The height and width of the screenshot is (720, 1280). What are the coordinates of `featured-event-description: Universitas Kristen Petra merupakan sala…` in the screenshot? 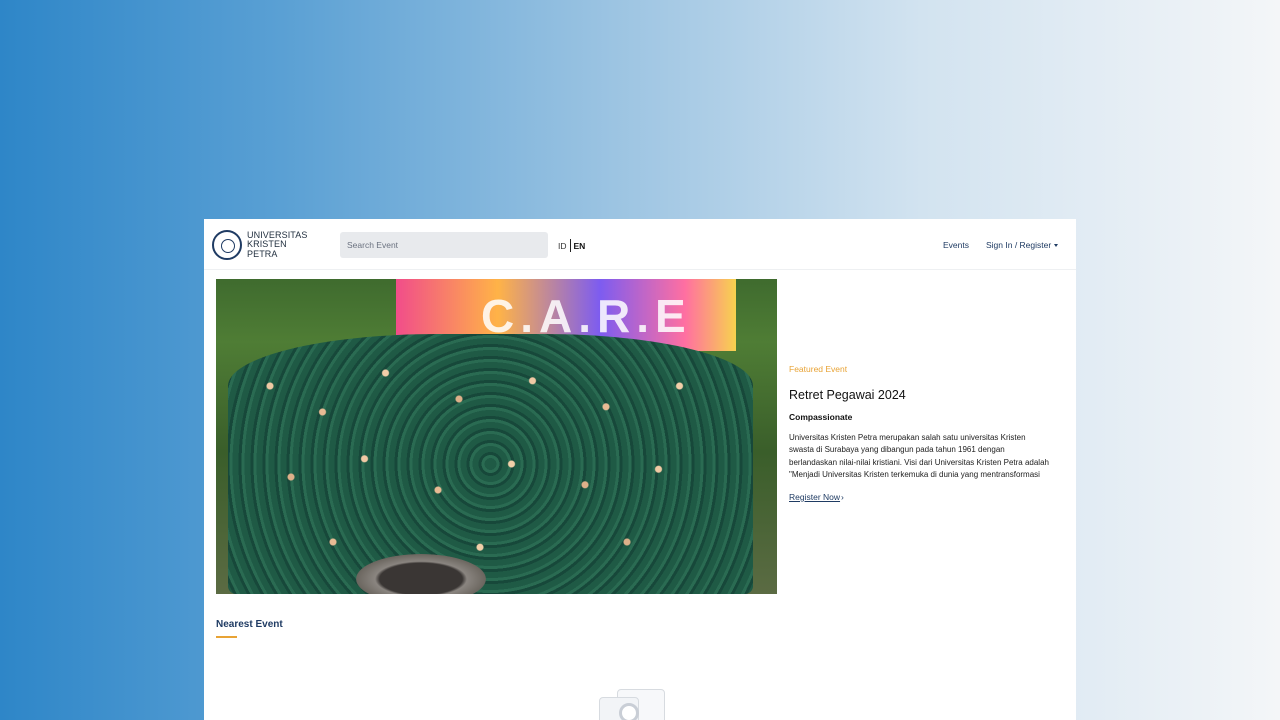 It's located at (919, 456).